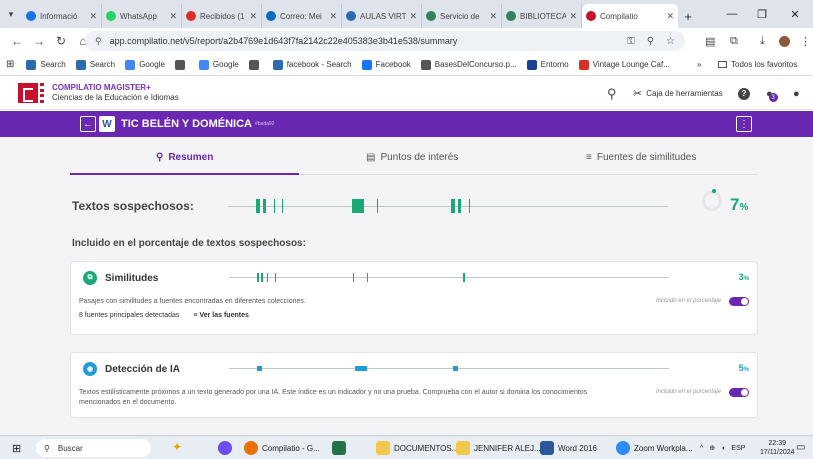 This screenshot has height=459, width=813. Describe the element at coordinates (98, 41) in the screenshot. I see `site-info-icon: ⚲` at that location.